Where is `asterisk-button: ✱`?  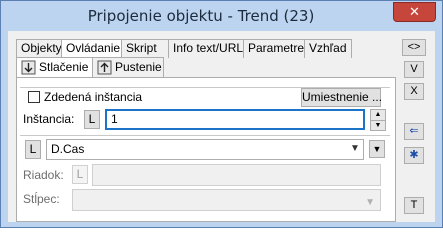
asterisk-button: ✱ is located at coordinates (414, 155).